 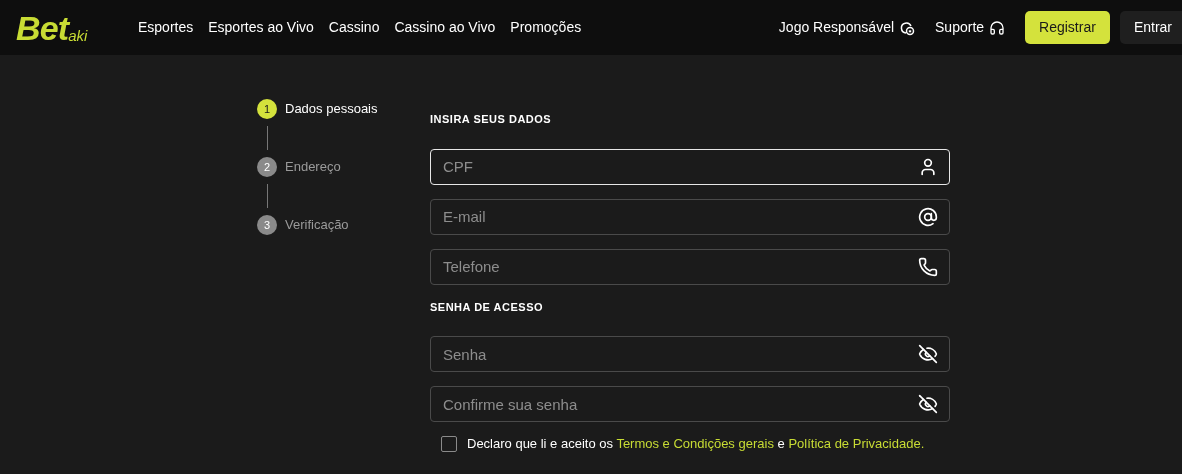 What do you see at coordinates (267, 167) in the screenshot?
I see `step-number: 2` at bounding box center [267, 167].